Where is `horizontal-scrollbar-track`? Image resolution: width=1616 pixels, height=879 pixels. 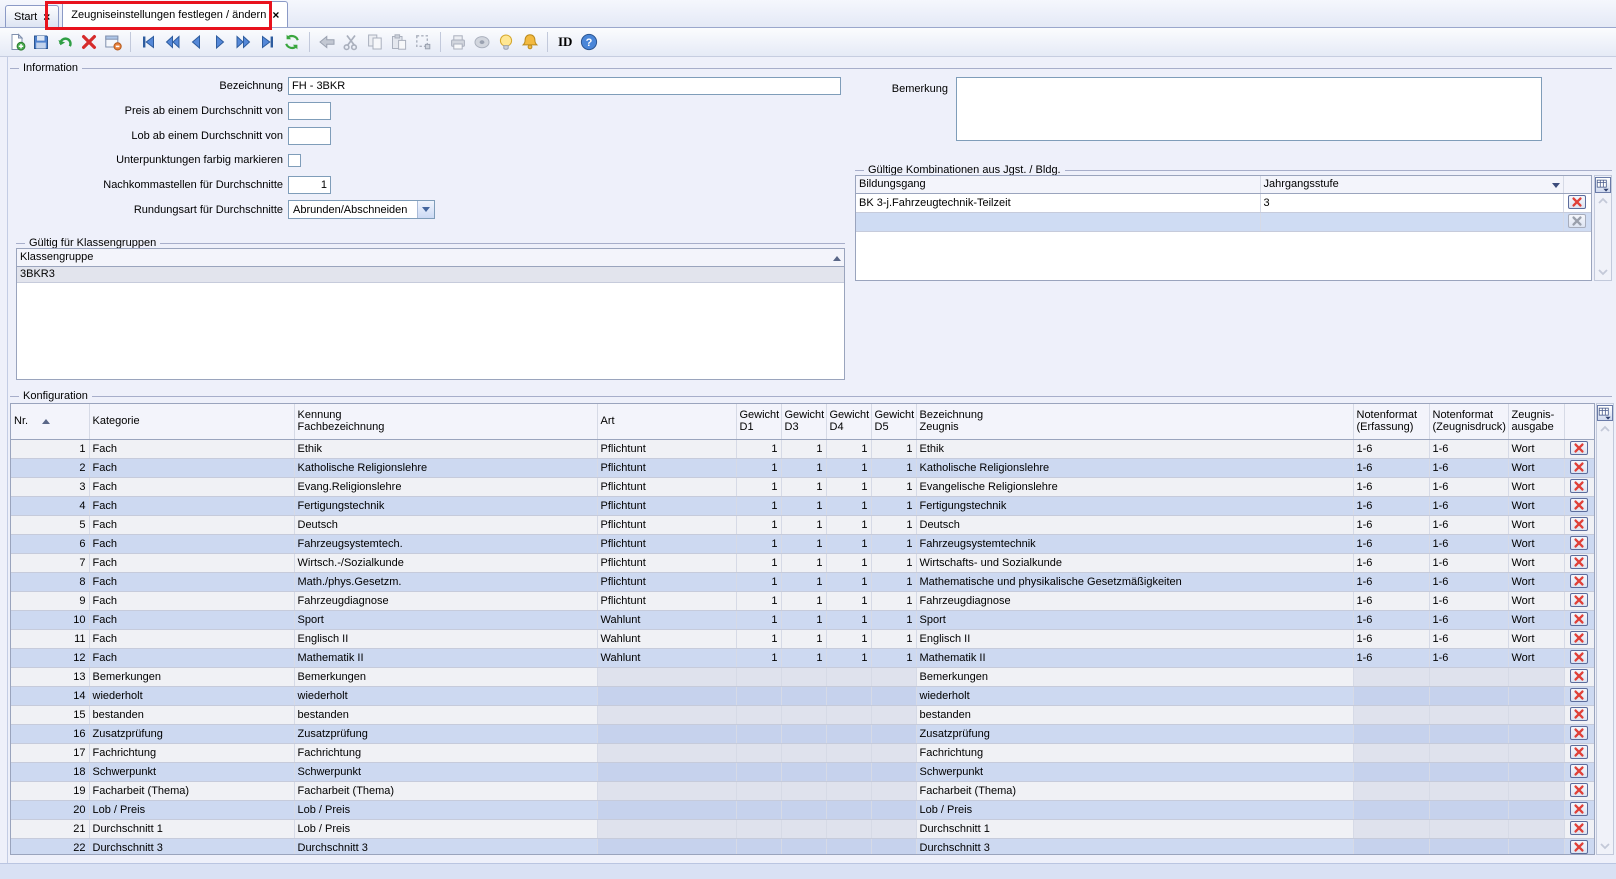 horizontal-scrollbar-track is located at coordinates (808, 871).